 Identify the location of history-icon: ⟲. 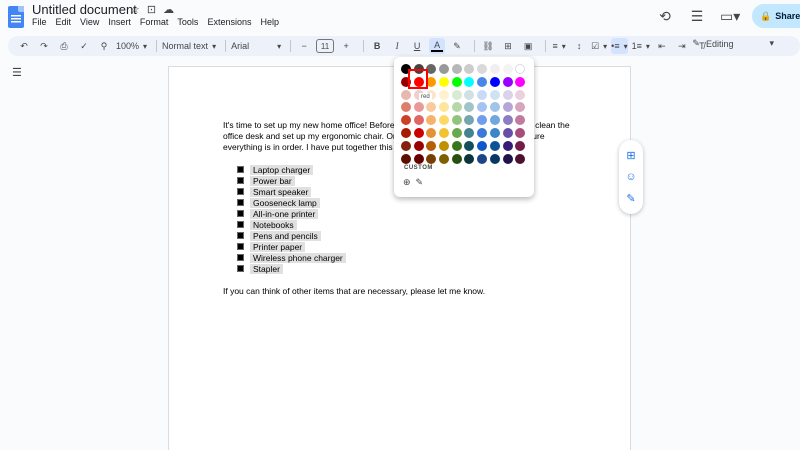
(665, 16).